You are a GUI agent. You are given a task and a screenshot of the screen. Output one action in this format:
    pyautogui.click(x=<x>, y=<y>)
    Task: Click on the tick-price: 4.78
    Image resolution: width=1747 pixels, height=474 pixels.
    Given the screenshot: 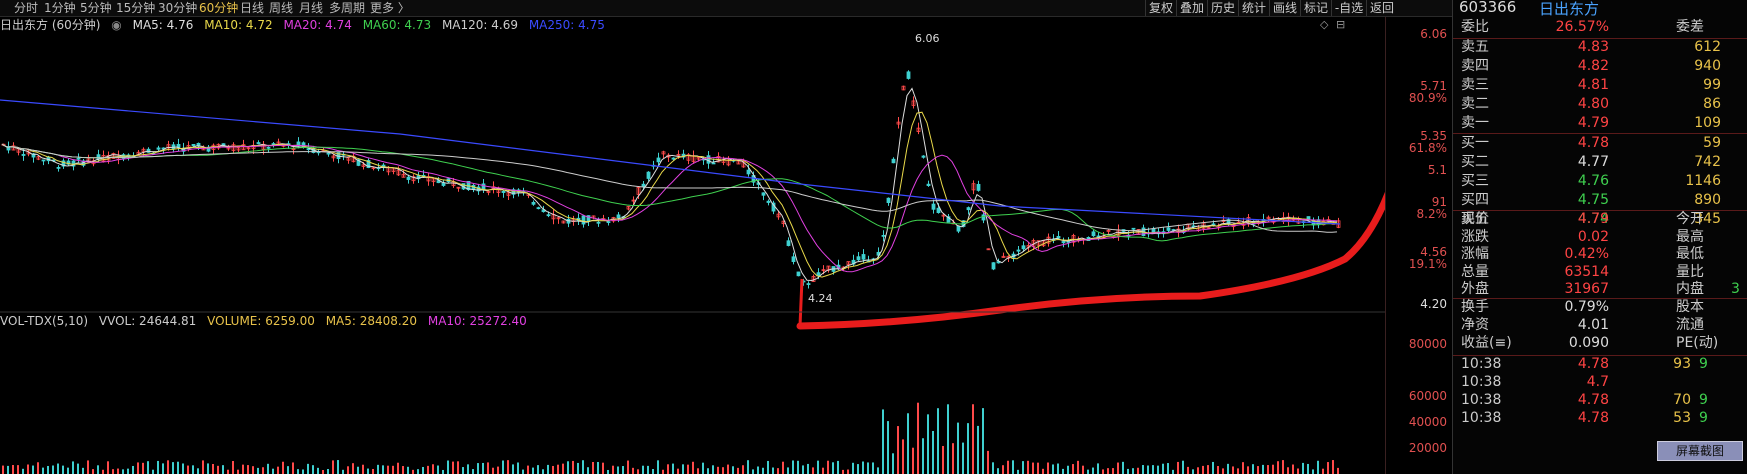 What is the action you would take?
    pyautogui.click(x=1593, y=418)
    